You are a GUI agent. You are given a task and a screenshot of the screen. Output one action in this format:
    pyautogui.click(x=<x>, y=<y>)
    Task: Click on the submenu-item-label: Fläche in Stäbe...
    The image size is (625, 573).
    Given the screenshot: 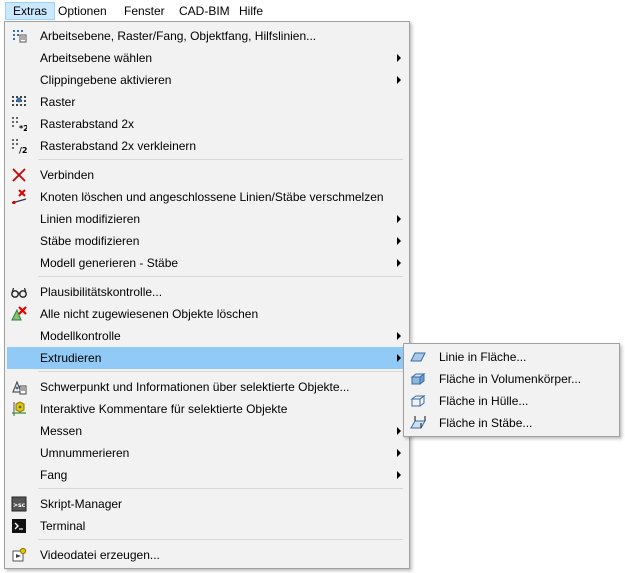 What is the action you would take?
    pyautogui.click(x=486, y=423)
    